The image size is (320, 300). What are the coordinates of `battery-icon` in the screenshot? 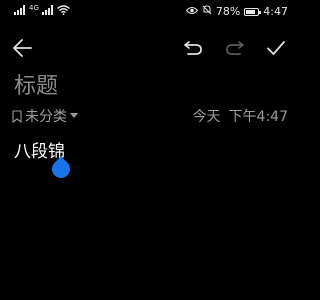 It's located at (253, 11).